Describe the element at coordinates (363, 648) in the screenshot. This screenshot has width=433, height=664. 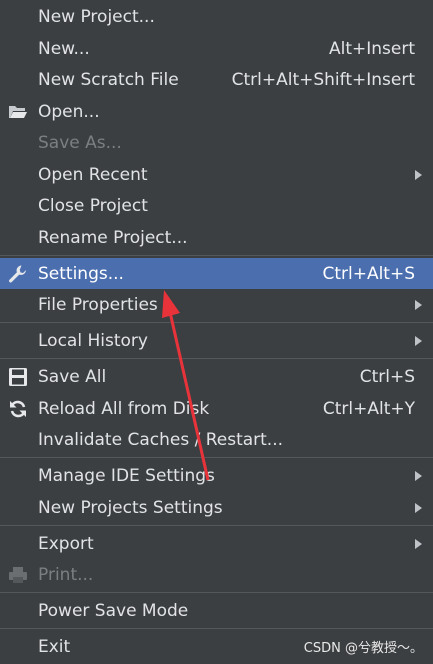
I see `watermark: CSDN @兮教授～。` at that location.